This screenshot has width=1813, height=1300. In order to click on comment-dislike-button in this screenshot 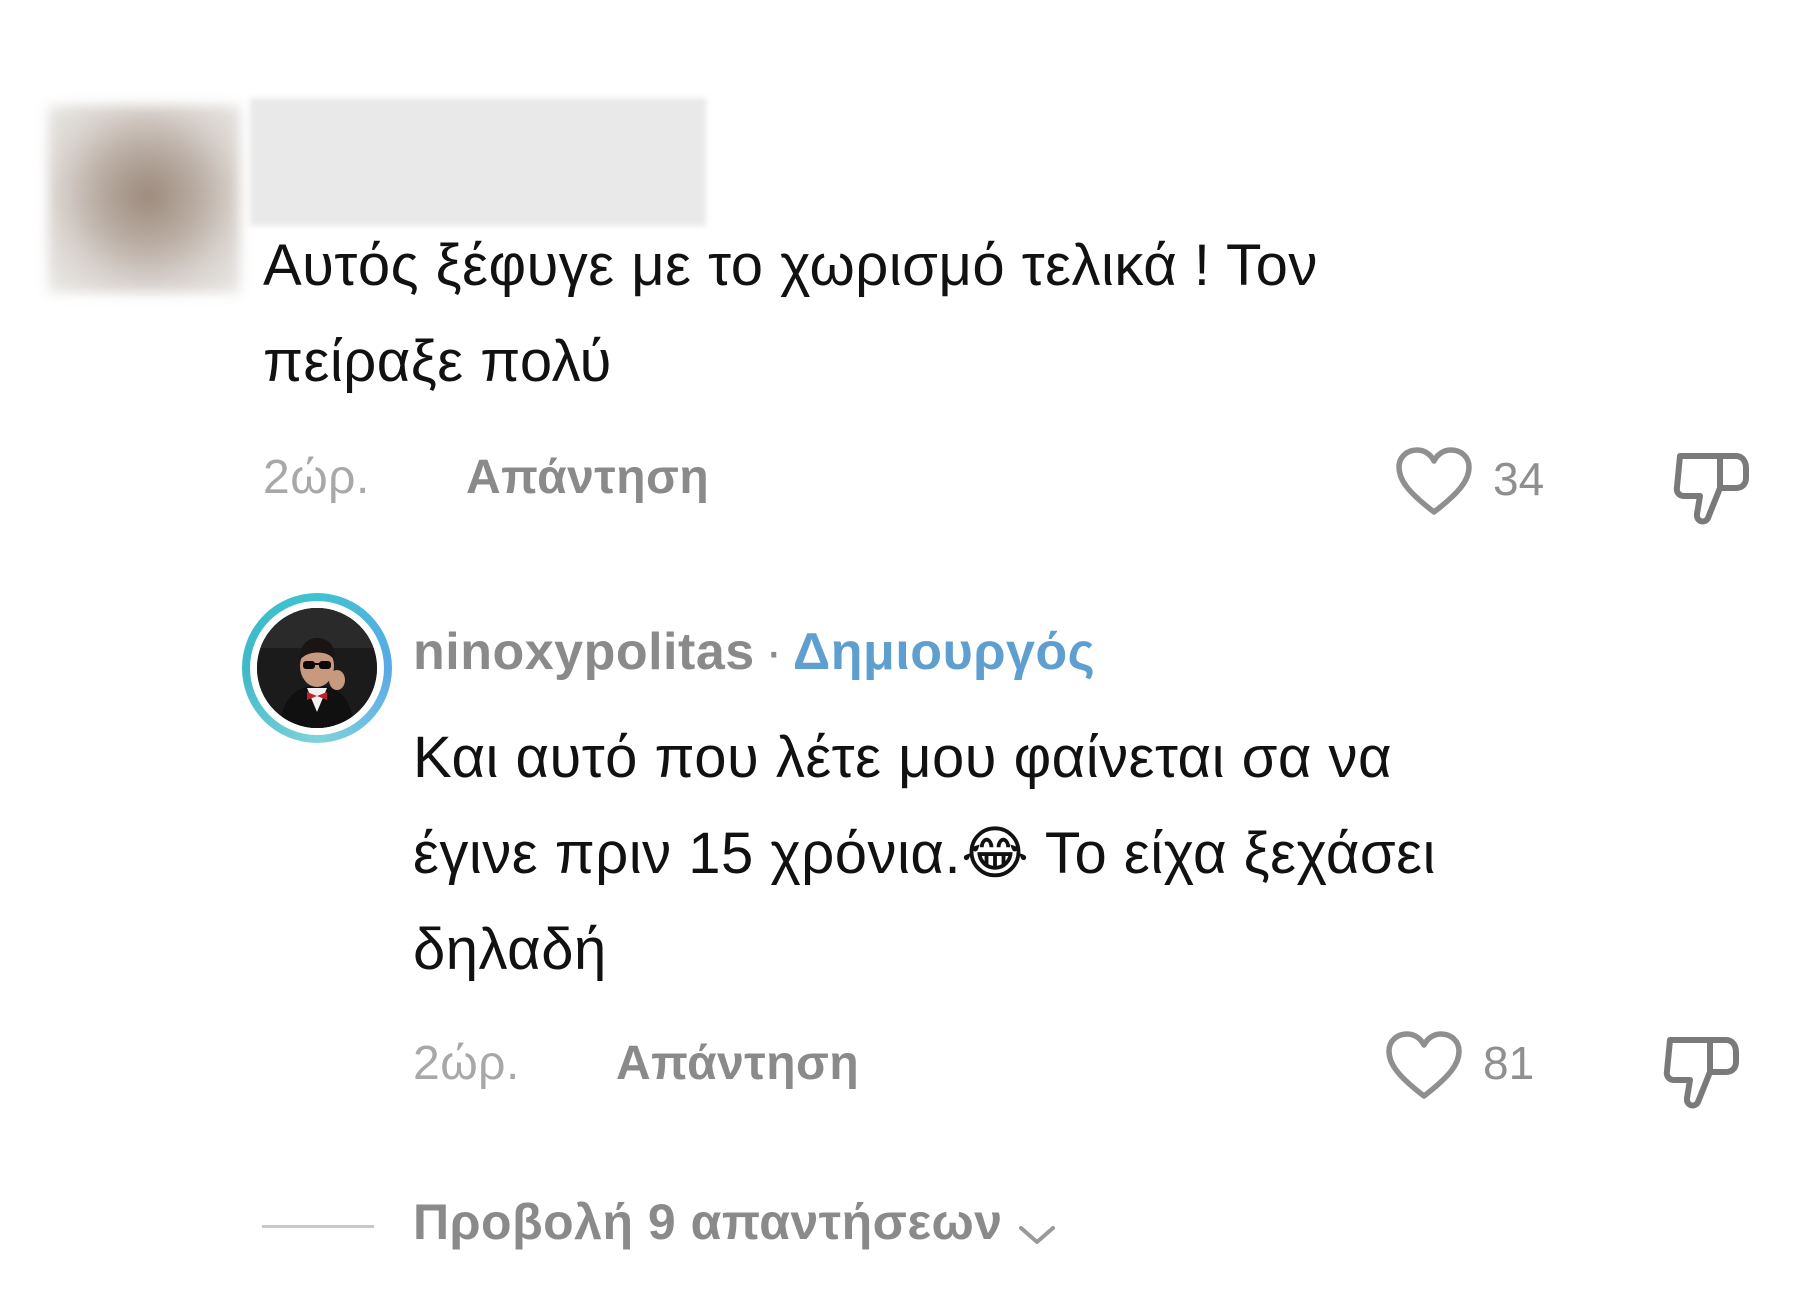, I will do `click(1712, 486)`.